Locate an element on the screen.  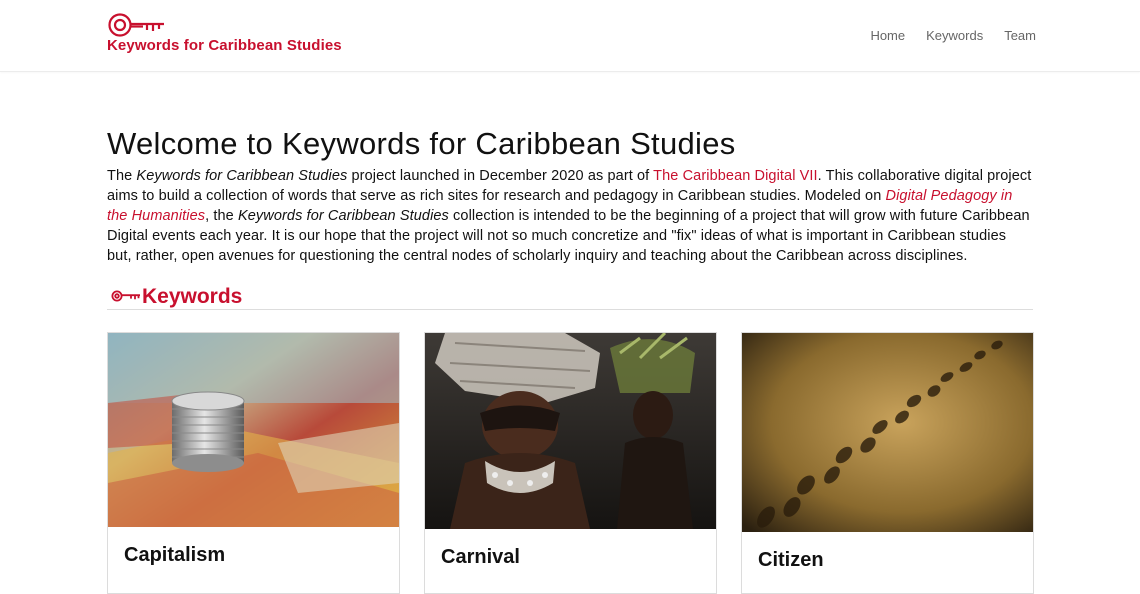
carnival-masquerader-photo is located at coordinates (570, 431).